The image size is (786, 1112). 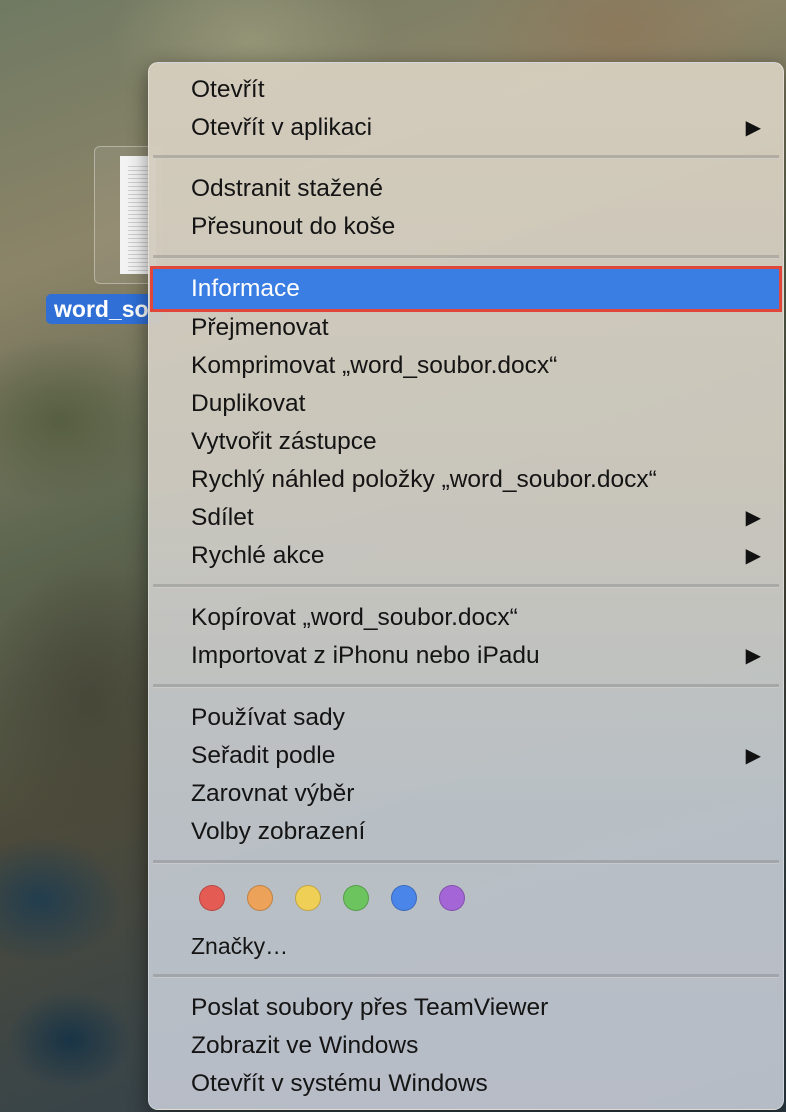 What do you see at coordinates (466, 128) in the screenshot?
I see `menu-item-open-with: Otevřít v aplikaci ▶` at bounding box center [466, 128].